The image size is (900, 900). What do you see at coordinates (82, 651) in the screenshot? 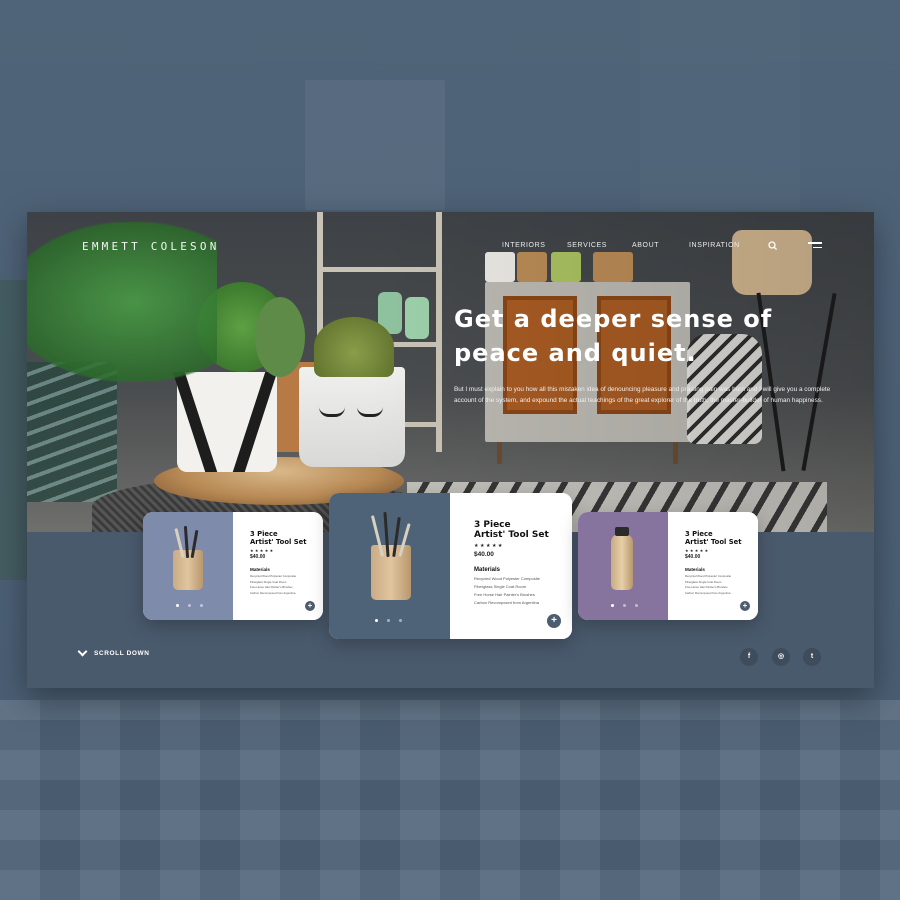
I see `chevron-down-icon` at bounding box center [82, 651].